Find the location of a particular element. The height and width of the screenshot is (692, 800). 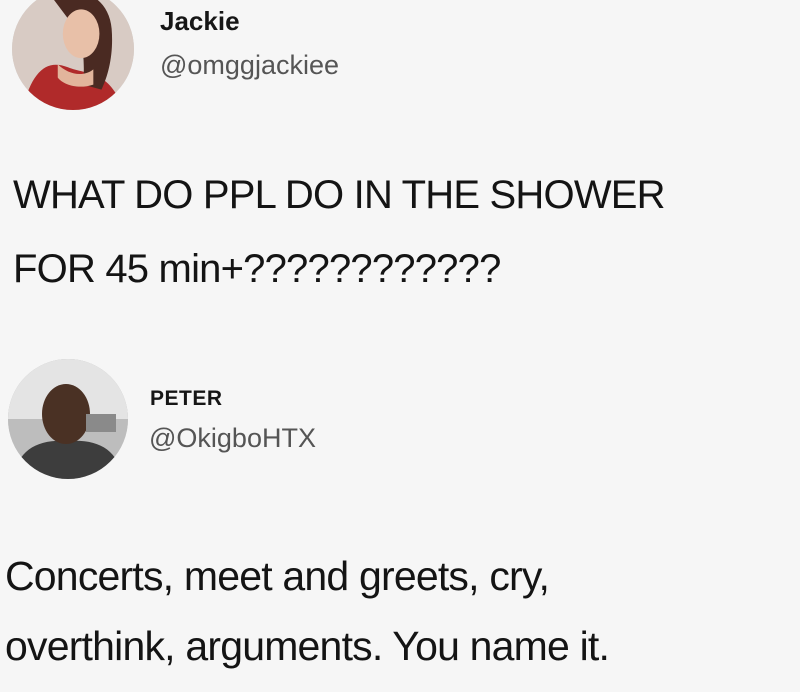

user-handle: @OkigboHTX is located at coordinates (232, 438).